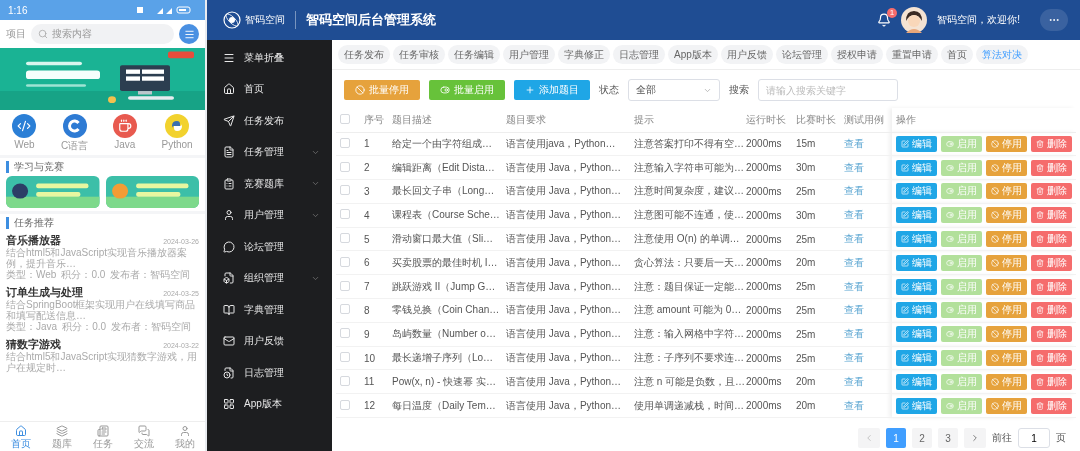 Image resolution: width=1080 pixels, height=451 pixels. What do you see at coordinates (184, 436) in the screenshot?
I see `nav-tab: 我的` at bounding box center [184, 436].